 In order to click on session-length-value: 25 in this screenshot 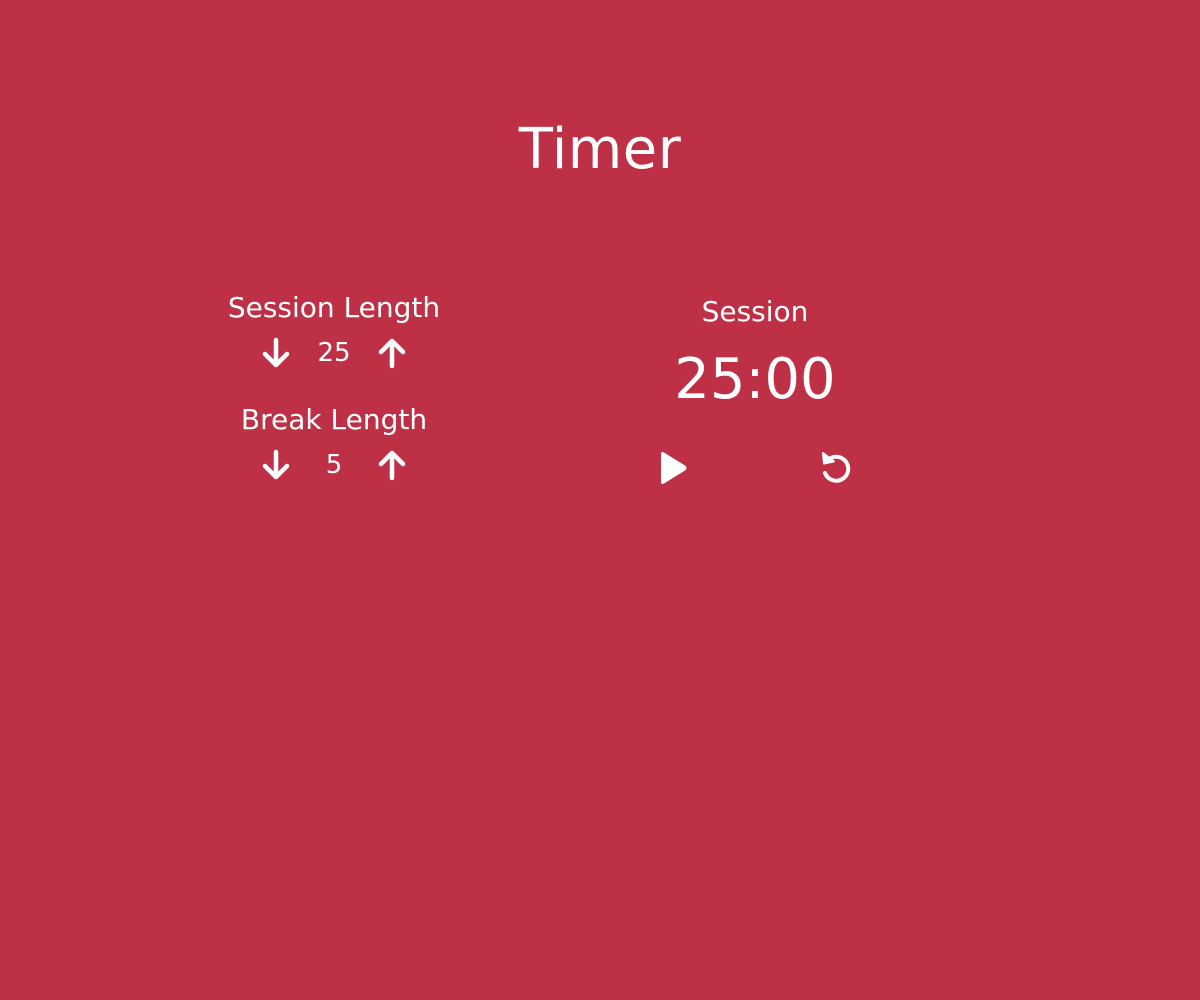, I will do `click(334, 353)`.